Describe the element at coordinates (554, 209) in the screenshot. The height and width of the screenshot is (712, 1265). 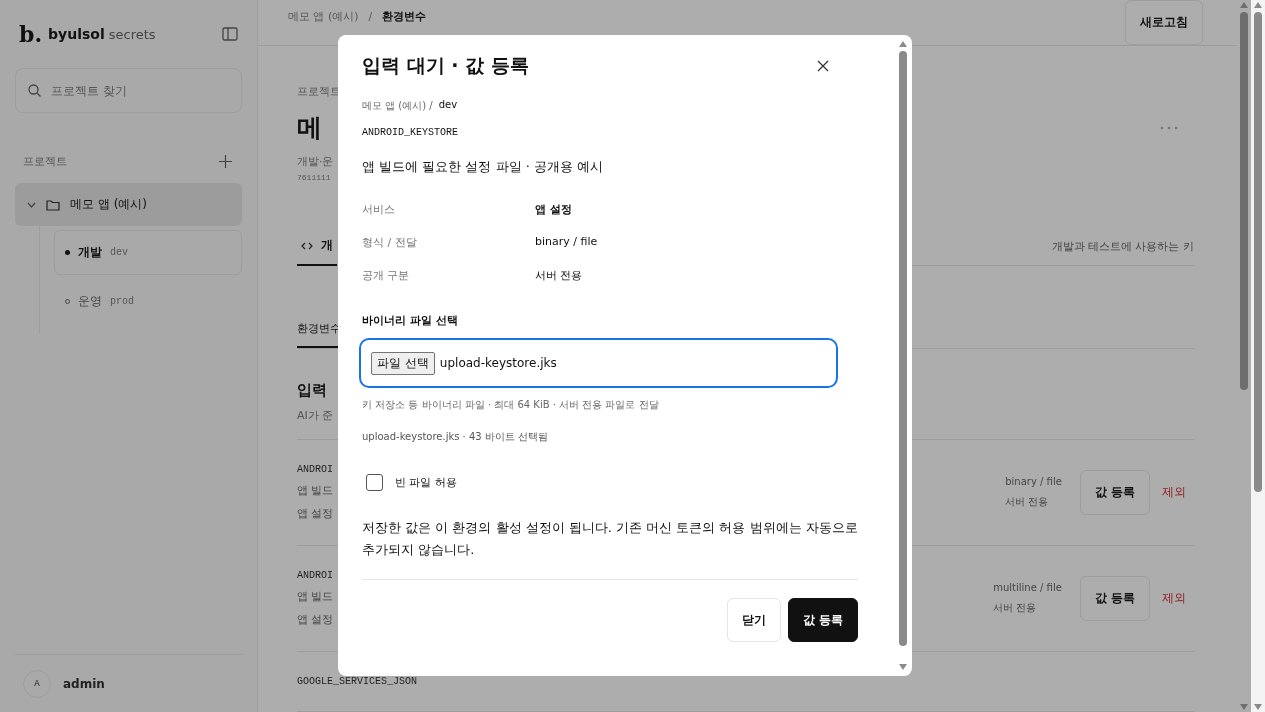
I see `detail-value: 앱 설정` at that location.